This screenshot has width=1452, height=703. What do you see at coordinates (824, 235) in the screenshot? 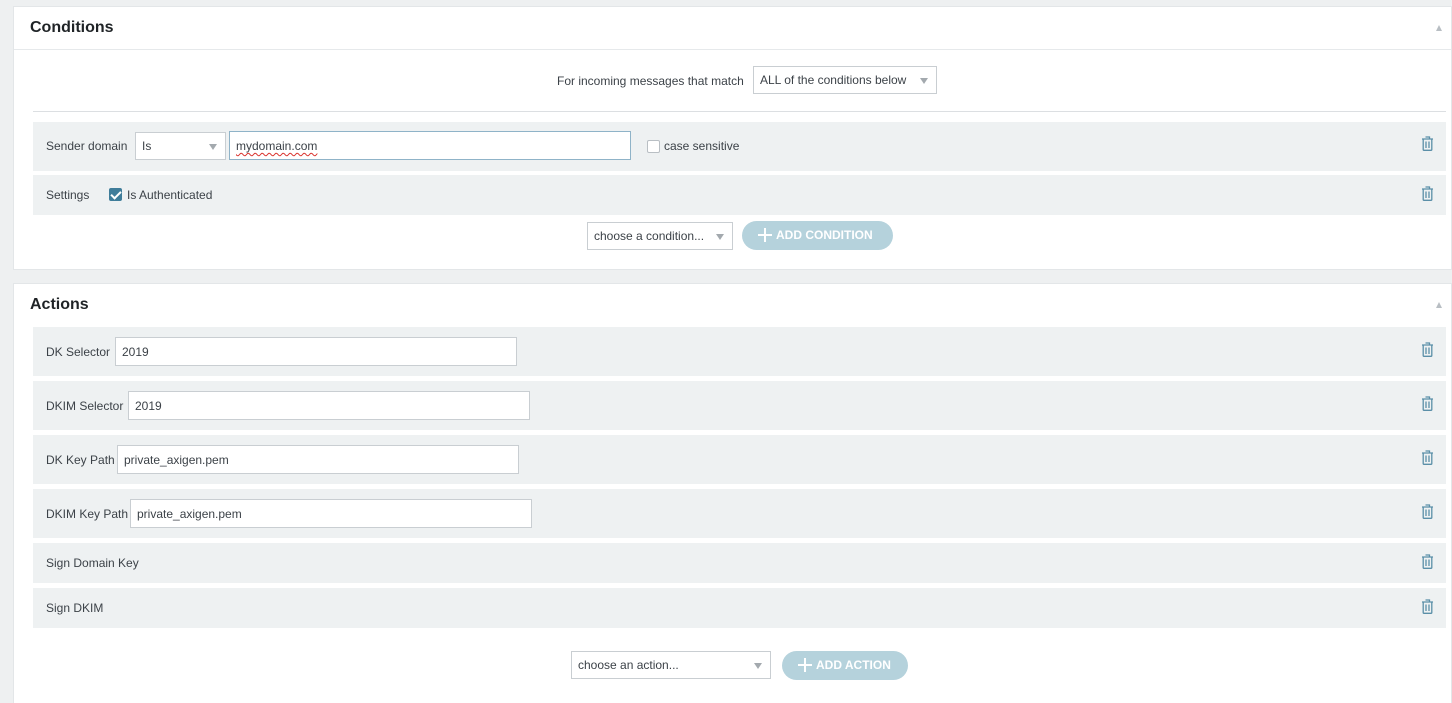
I see `add-condition-label: ADD CONDITION` at bounding box center [824, 235].